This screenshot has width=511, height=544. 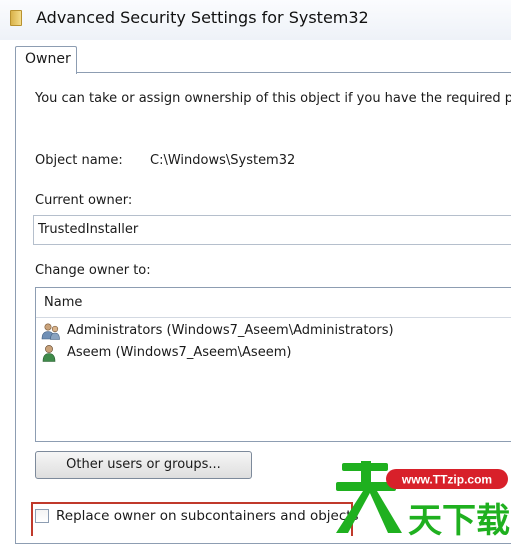 What do you see at coordinates (223, 160) in the screenshot?
I see `object-name-value: C:\Windows\System32` at bounding box center [223, 160].